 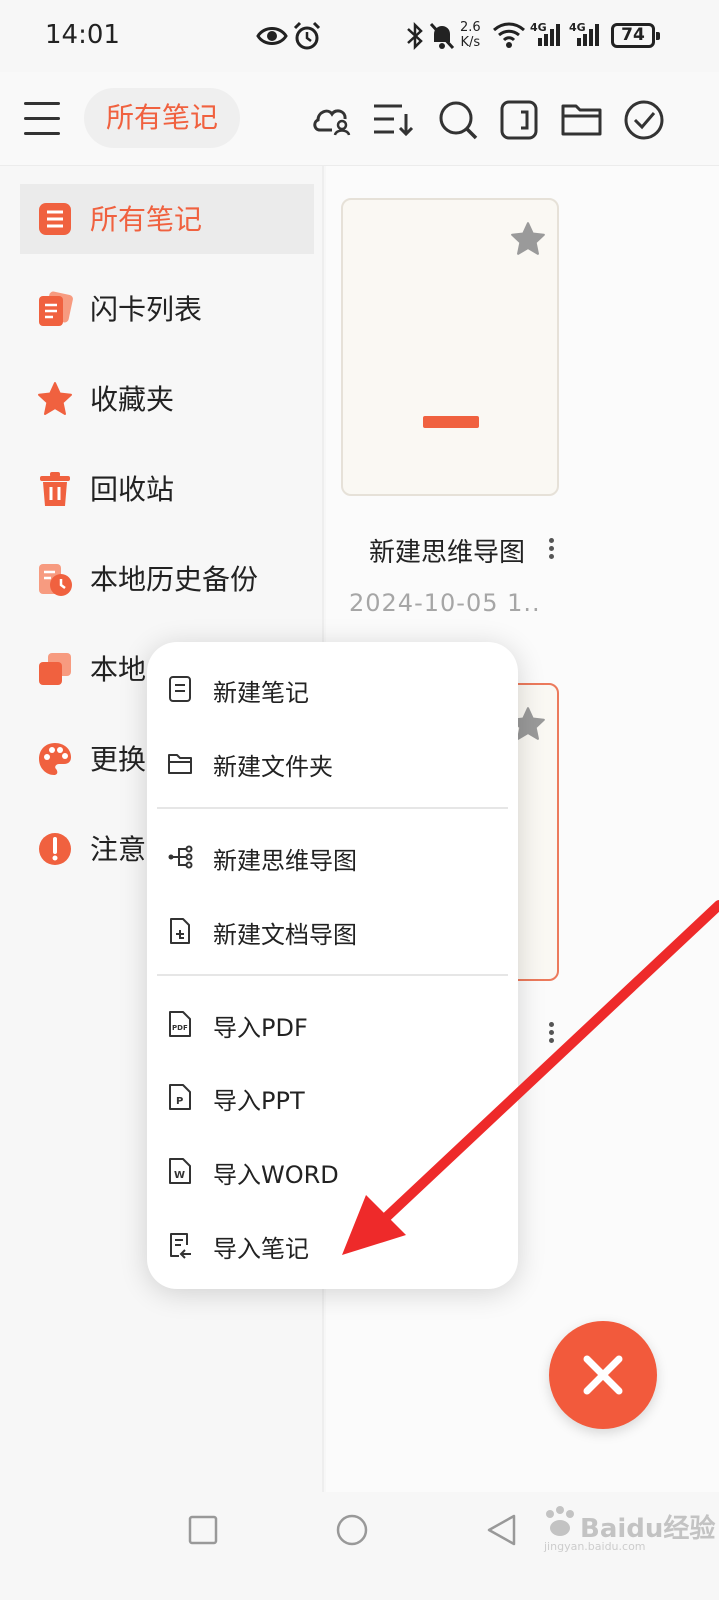 What do you see at coordinates (470, 27) in the screenshot?
I see `network-speed-value: 2.6` at bounding box center [470, 27].